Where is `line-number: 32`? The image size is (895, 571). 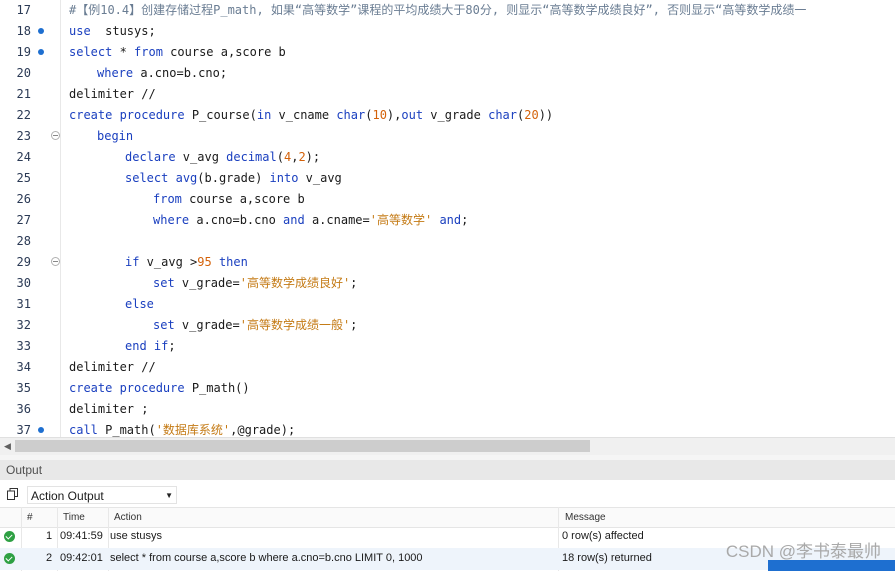 line-number: 32 is located at coordinates (23, 325).